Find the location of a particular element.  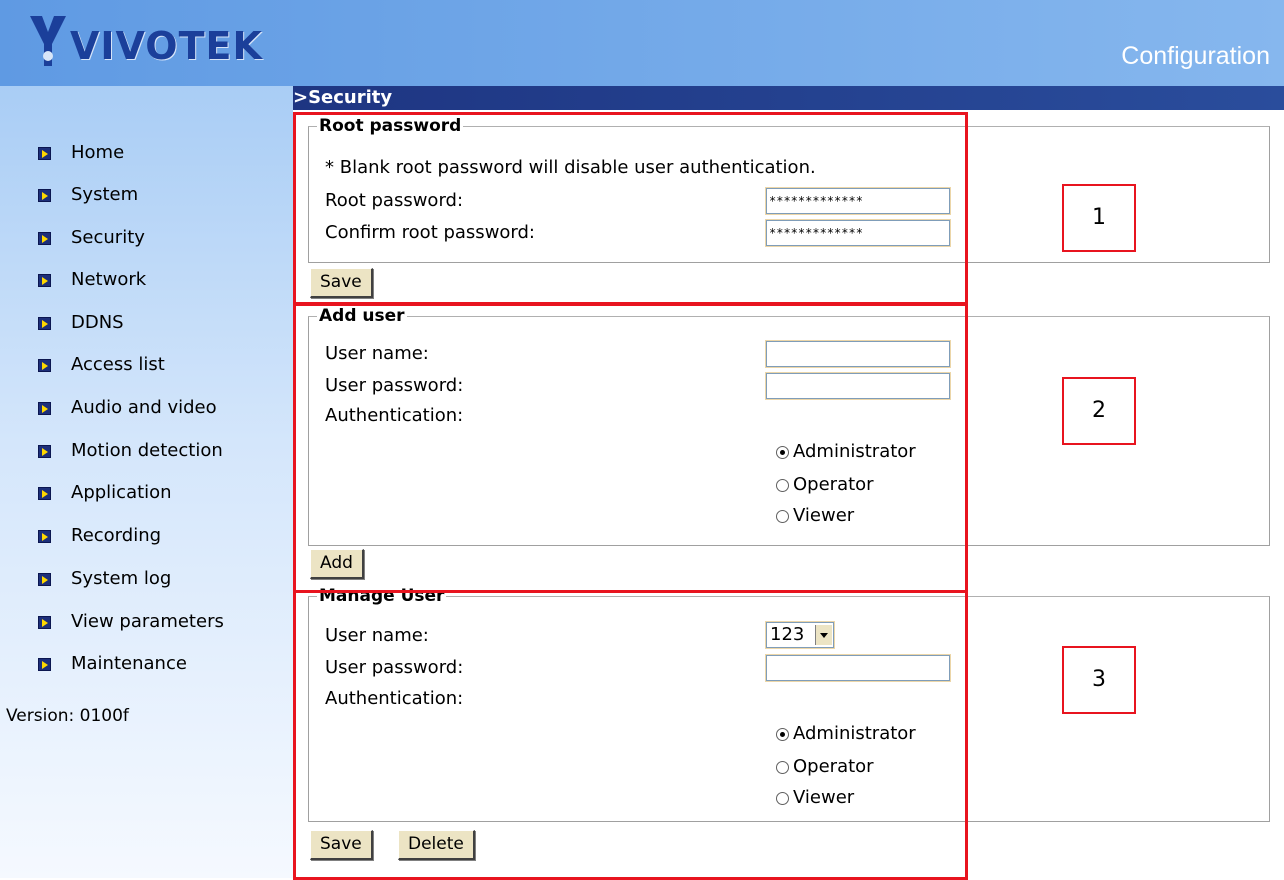

sidebar-item-home: Home is located at coordinates (81, 153).